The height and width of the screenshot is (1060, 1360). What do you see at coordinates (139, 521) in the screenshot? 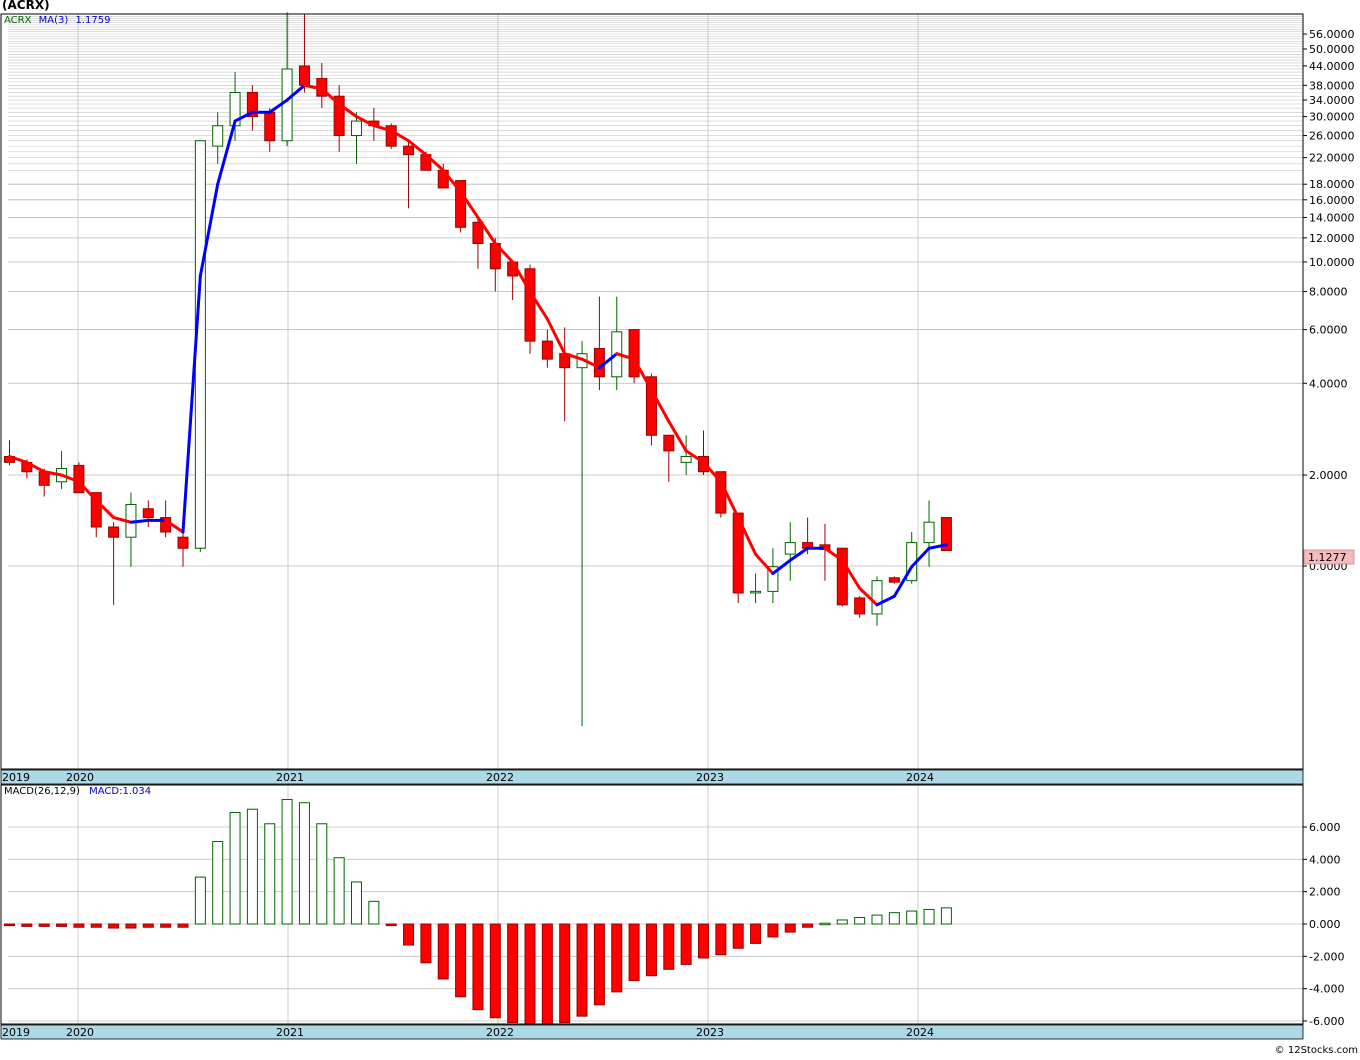
I see `ma-segment-up` at bounding box center [139, 521].